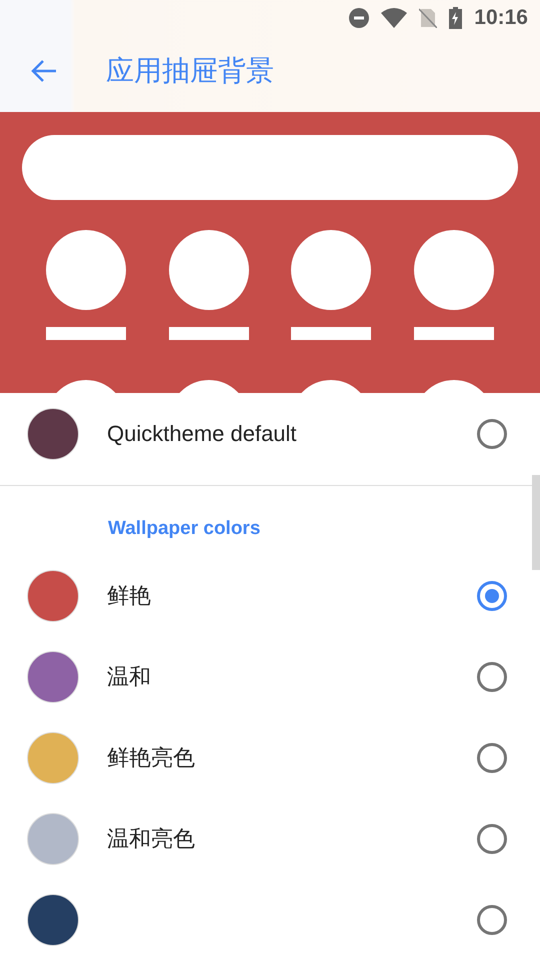 The width and height of the screenshot is (540, 960). Describe the element at coordinates (190, 71) in the screenshot. I see `page-title: 应用抽屉背景` at that location.